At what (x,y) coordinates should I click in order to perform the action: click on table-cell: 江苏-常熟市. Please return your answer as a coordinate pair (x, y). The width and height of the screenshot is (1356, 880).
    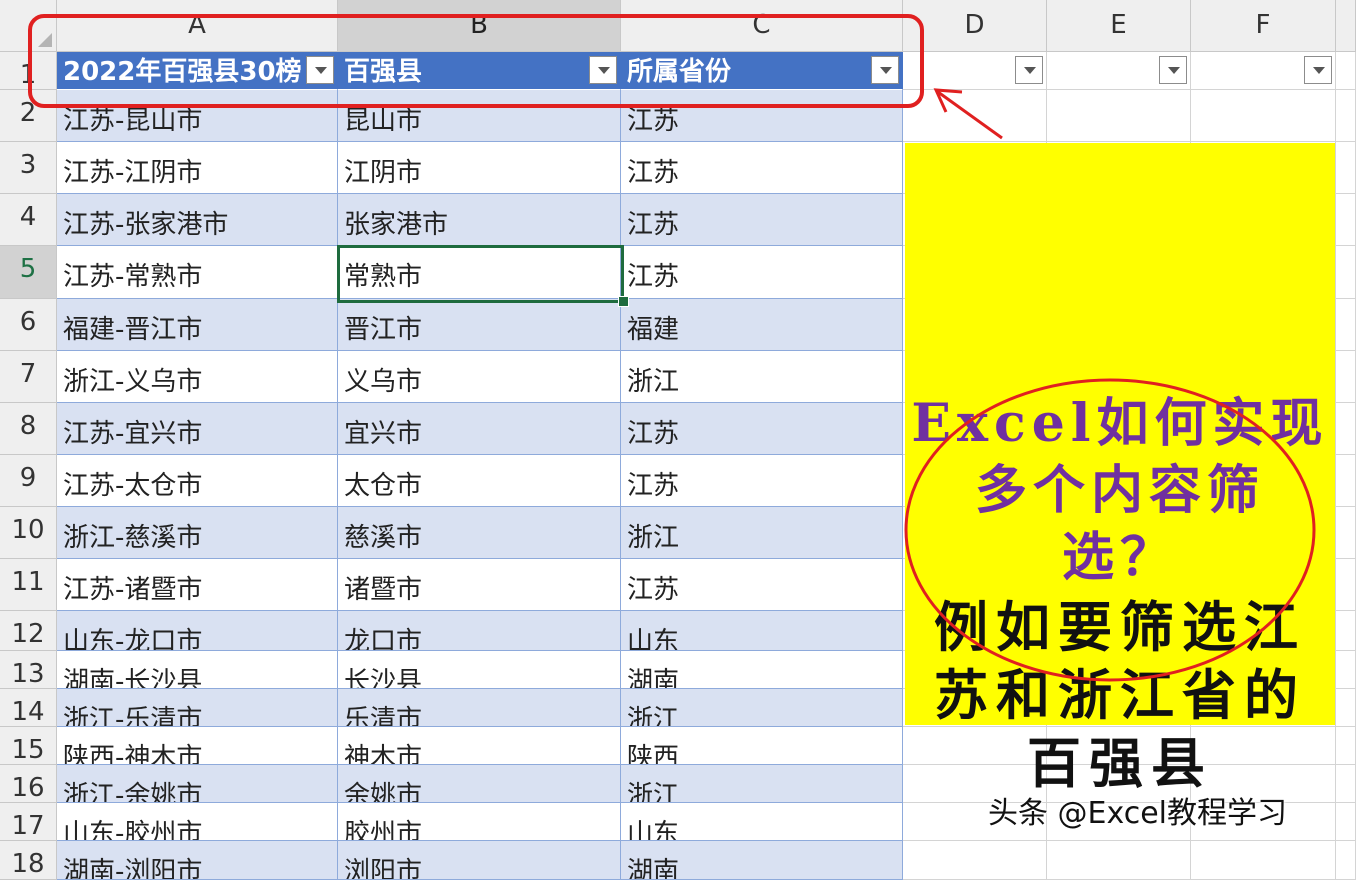
    Looking at the image, I should click on (197, 272).